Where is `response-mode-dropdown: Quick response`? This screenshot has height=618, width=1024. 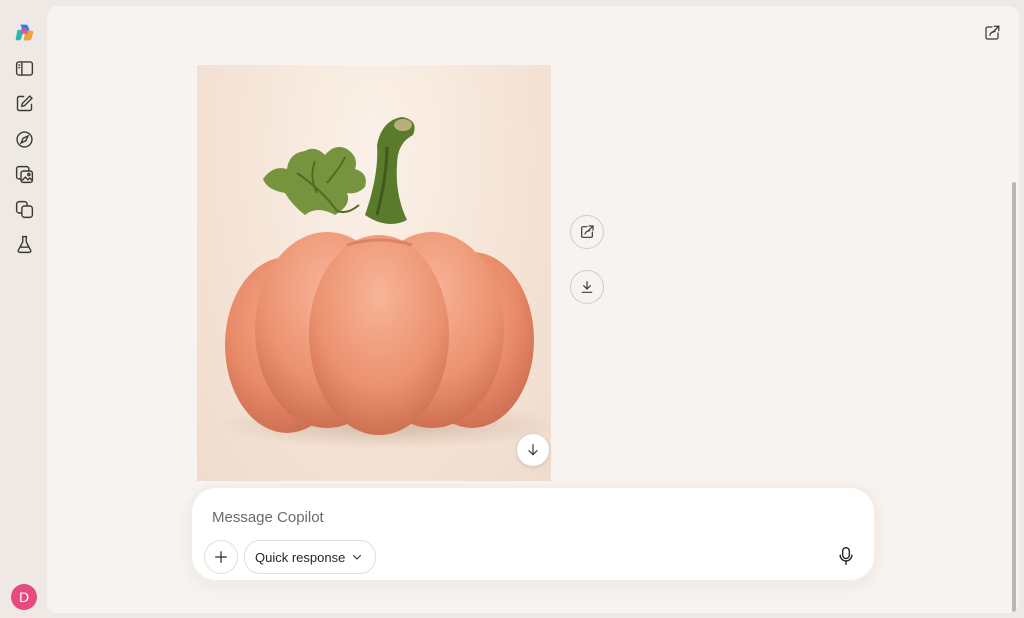
response-mode-dropdown: Quick response is located at coordinates (310, 557).